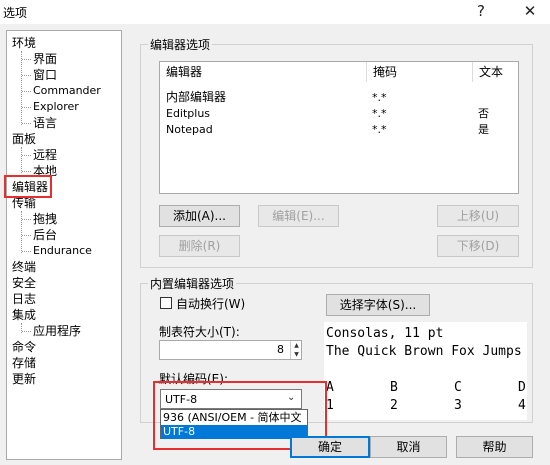  Describe the element at coordinates (275, 12) in the screenshot. I see `title-bar` at that location.